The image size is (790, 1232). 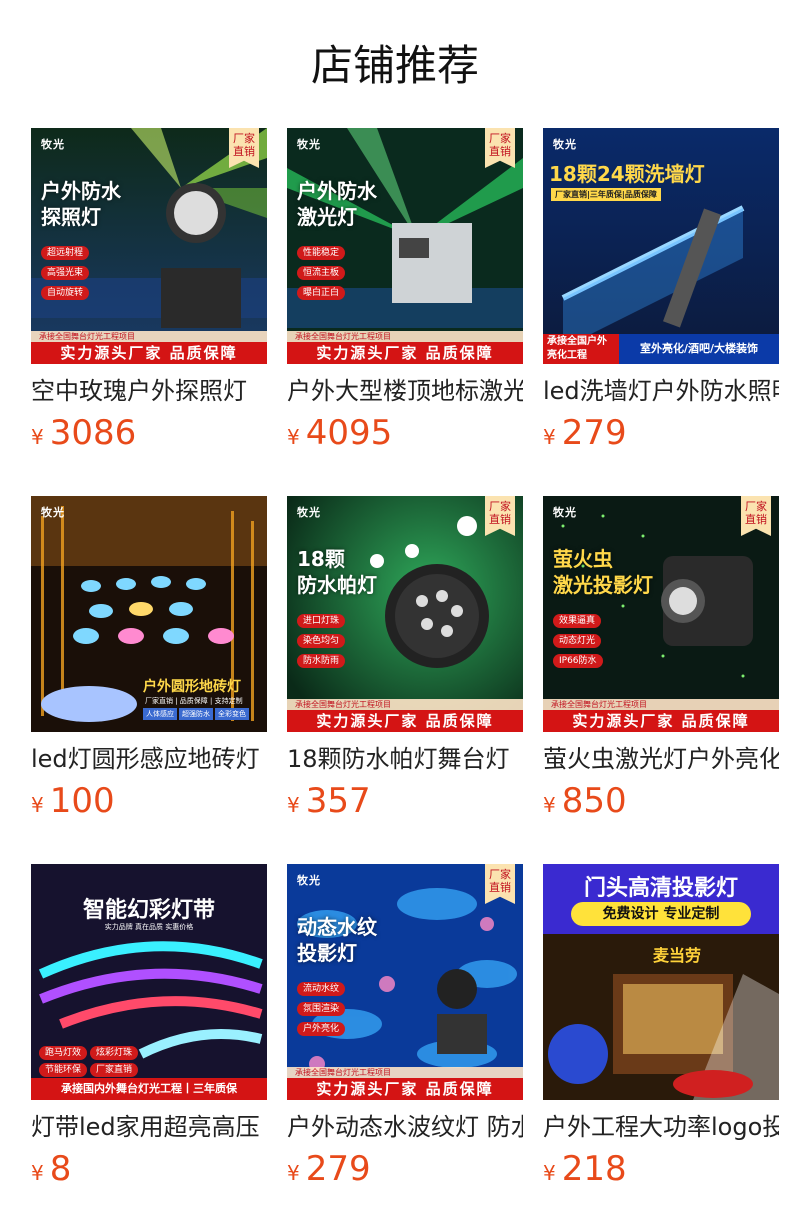 What do you see at coordinates (63, 1053) in the screenshot?
I see `feature-tag: 跑马灯效` at bounding box center [63, 1053].